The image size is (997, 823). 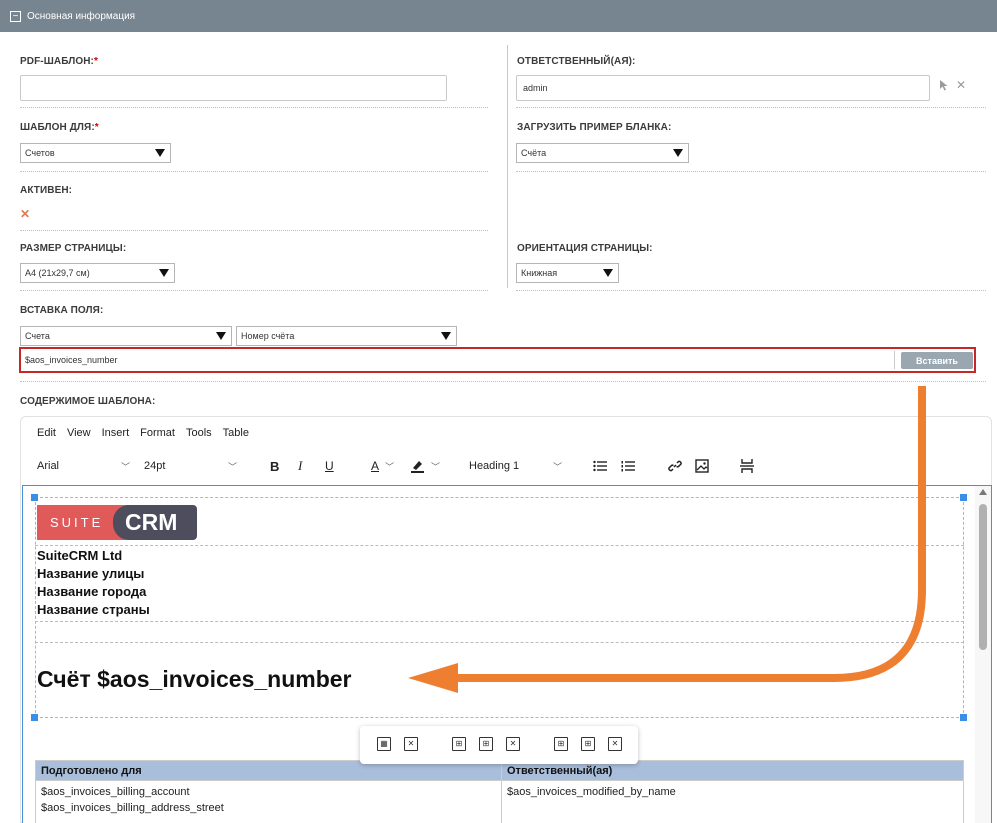 I want to click on resize-handle-br, so click(x=963, y=717).